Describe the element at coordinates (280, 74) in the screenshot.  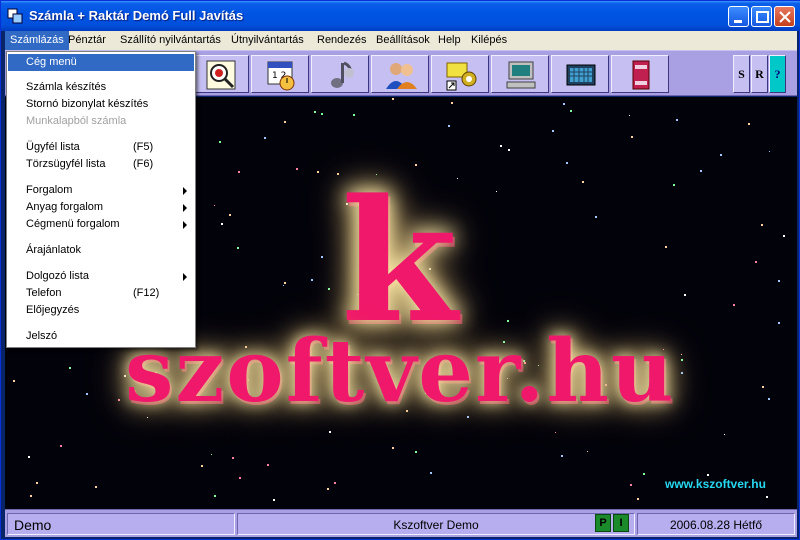
I see `toolbar-calendar-button: 1 2` at that location.